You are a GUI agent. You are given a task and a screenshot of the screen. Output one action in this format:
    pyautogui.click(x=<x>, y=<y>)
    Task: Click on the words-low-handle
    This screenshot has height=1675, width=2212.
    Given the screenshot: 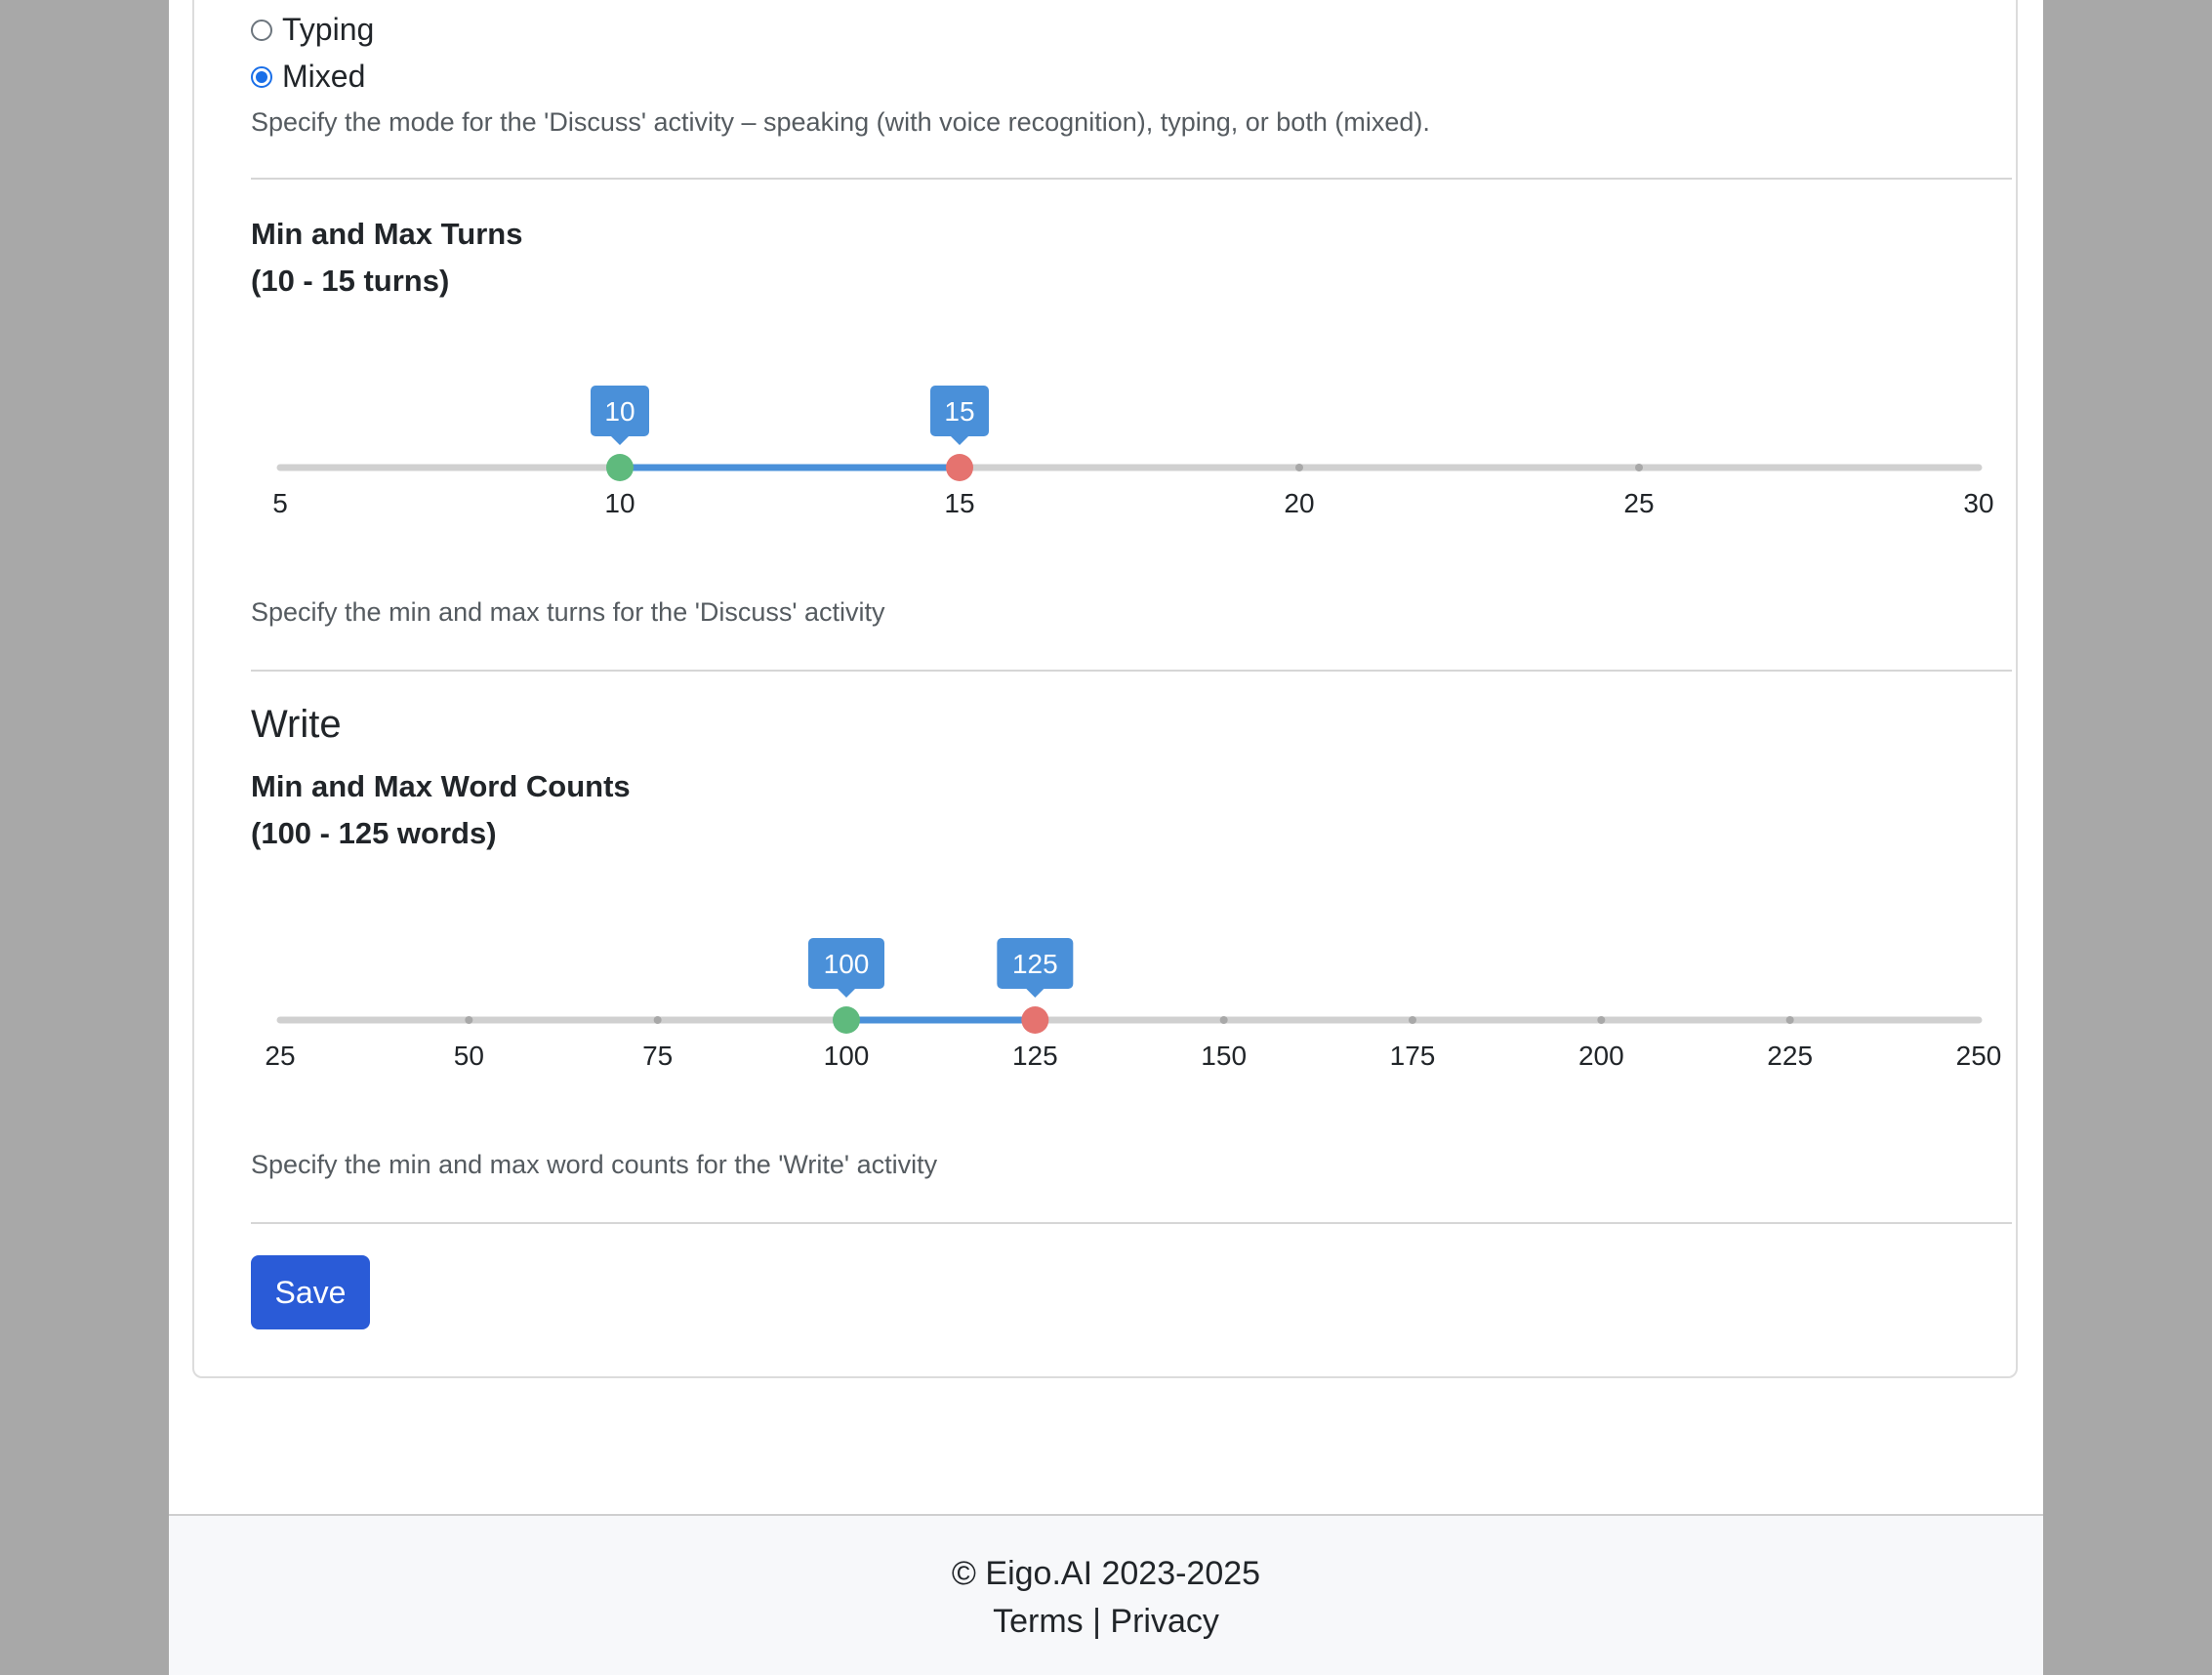 What is the action you would take?
    pyautogui.click(x=846, y=1020)
    